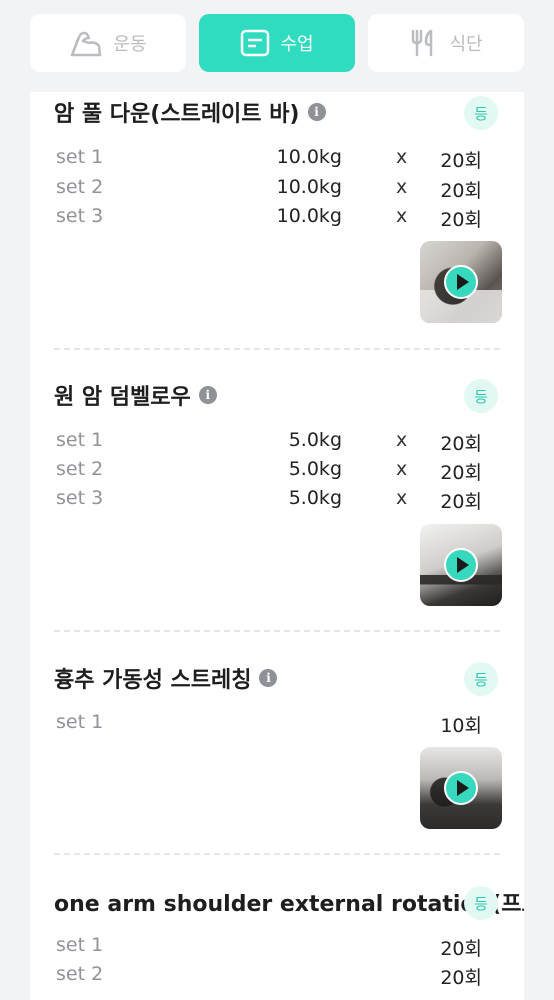 The image size is (554, 1000). Describe the element at coordinates (274, 498) in the screenshot. I see `set-row: set 3 5.0kg x 20회` at that location.